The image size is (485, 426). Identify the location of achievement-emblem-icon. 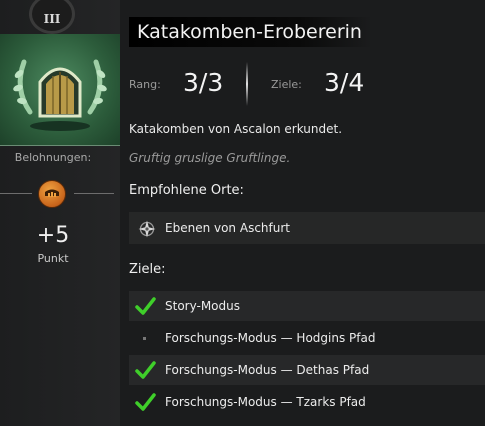
(60, 90).